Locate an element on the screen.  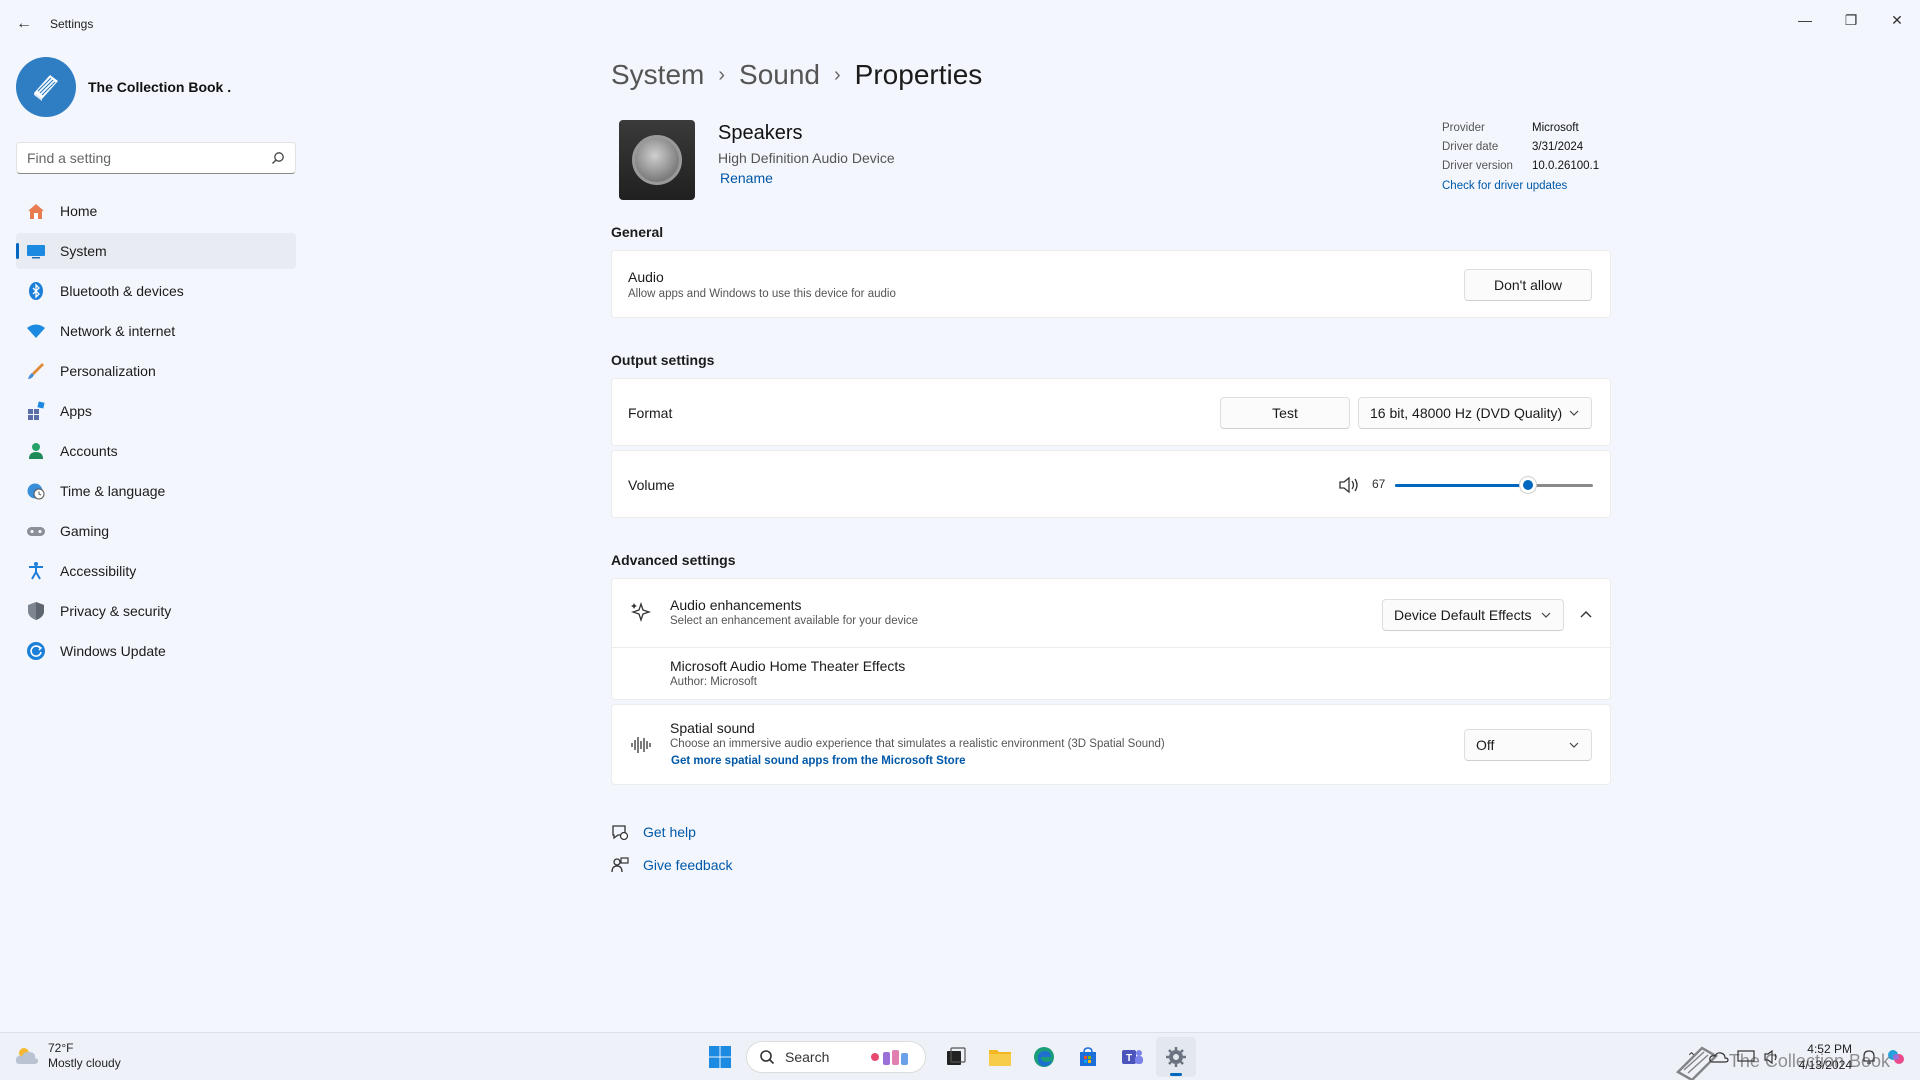
rename-link: Rename is located at coordinates (746, 178).